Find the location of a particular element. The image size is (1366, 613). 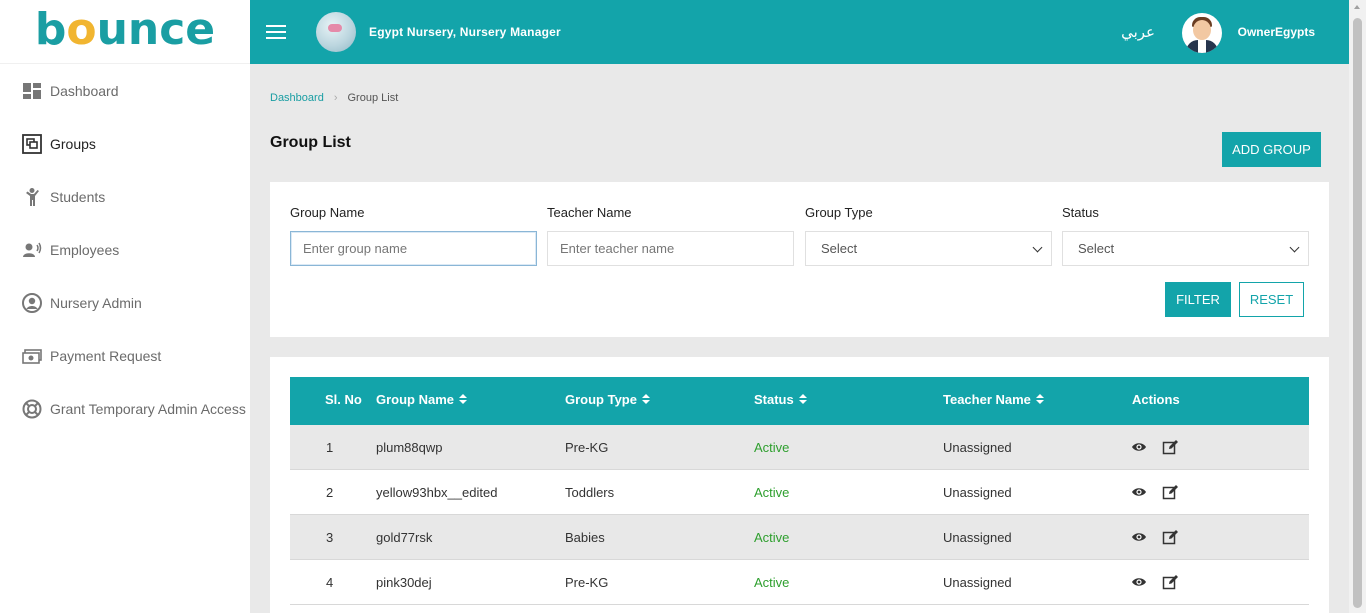

sidebar-item-grant-temporary-admin-access: Grant Temporary Admin Access is located at coordinates (125, 408).